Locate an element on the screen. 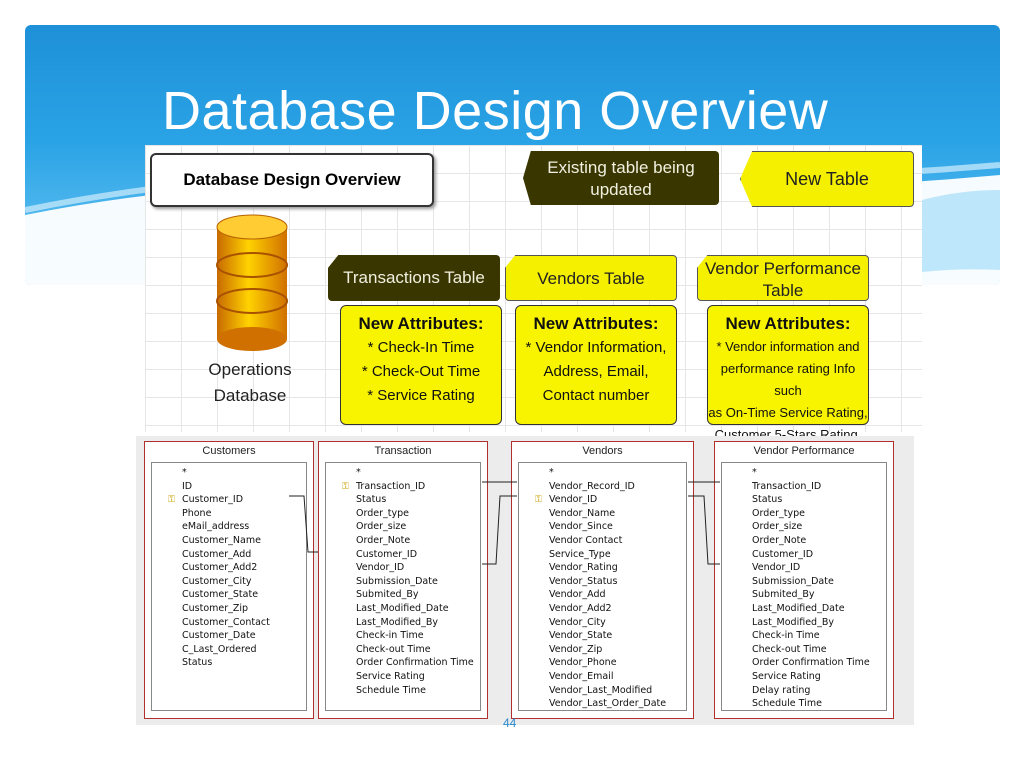  transactions-table-header: Transactions Table is located at coordinates (414, 278).